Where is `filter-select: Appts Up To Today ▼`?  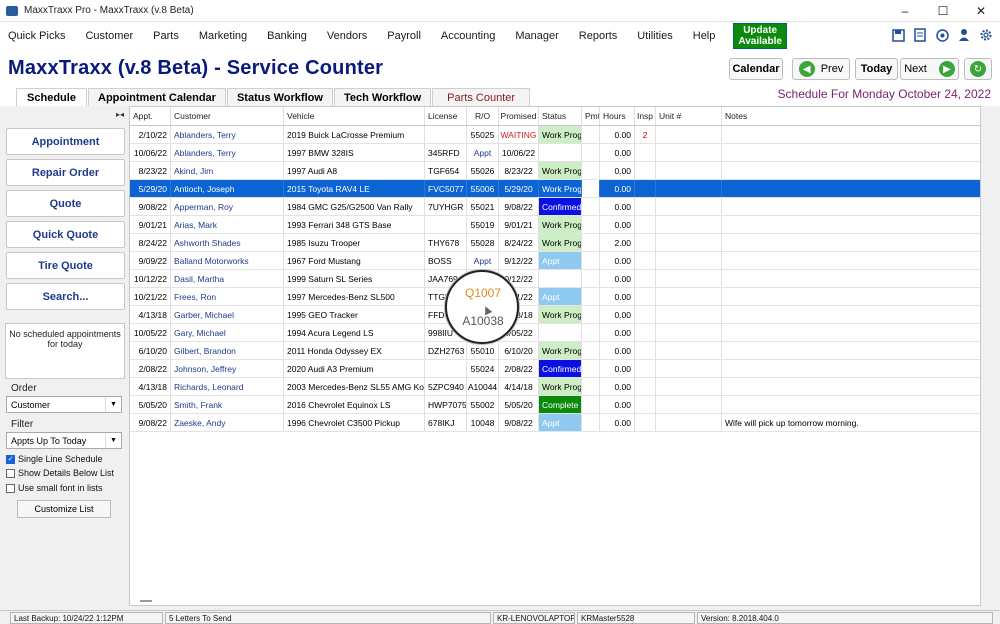 filter-select: Appts Up To Today ▼ is located at coordinates (64, 440).